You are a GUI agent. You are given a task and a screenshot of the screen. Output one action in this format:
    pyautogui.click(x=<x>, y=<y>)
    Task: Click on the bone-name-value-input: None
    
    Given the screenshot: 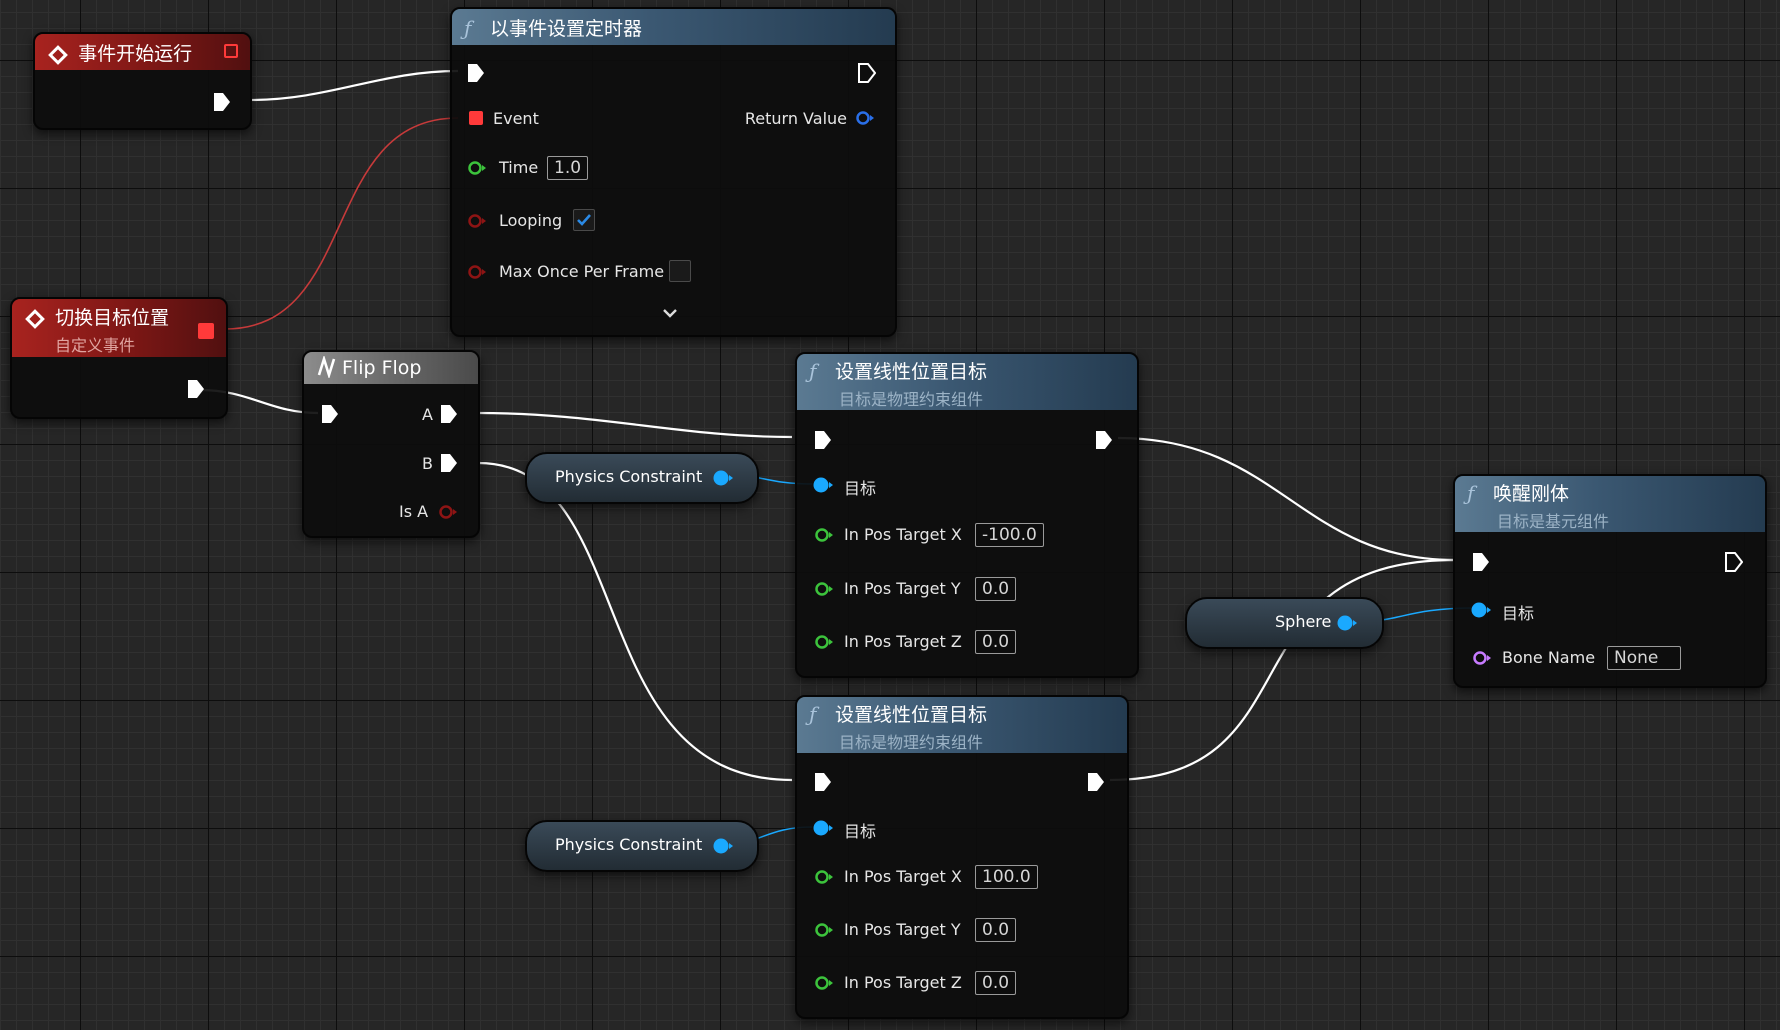 What is the action you would take?
    pyautogui.click(x=1644, y=658)
    